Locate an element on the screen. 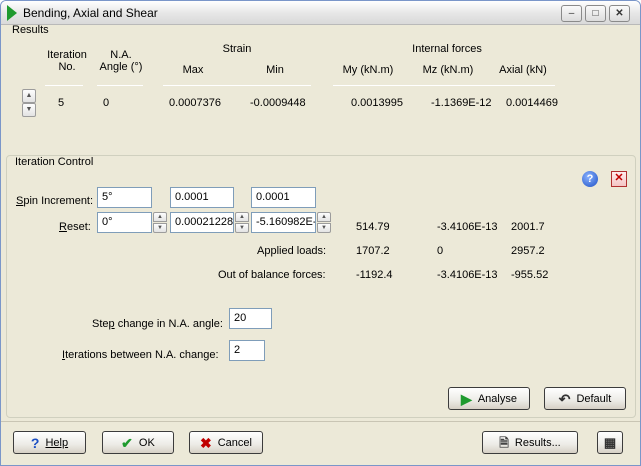 This screenshot has width=641, height=466. green-arrow-icon is located at coordinates (12, 13).